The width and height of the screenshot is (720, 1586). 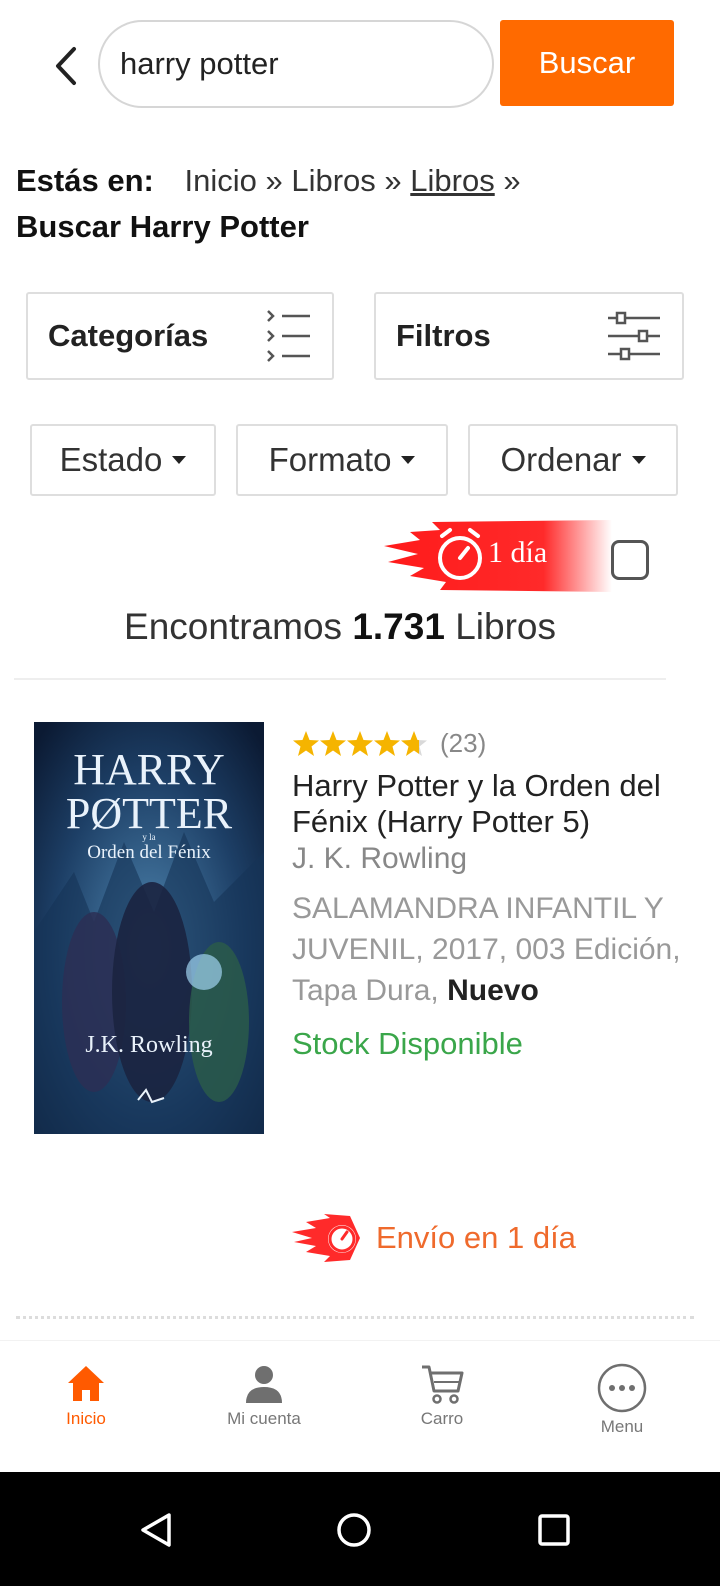 What do you see at coordinates (148, 837) in the screenshot?
I see `cover-title-small: y la` at bounding box center [148, 837].